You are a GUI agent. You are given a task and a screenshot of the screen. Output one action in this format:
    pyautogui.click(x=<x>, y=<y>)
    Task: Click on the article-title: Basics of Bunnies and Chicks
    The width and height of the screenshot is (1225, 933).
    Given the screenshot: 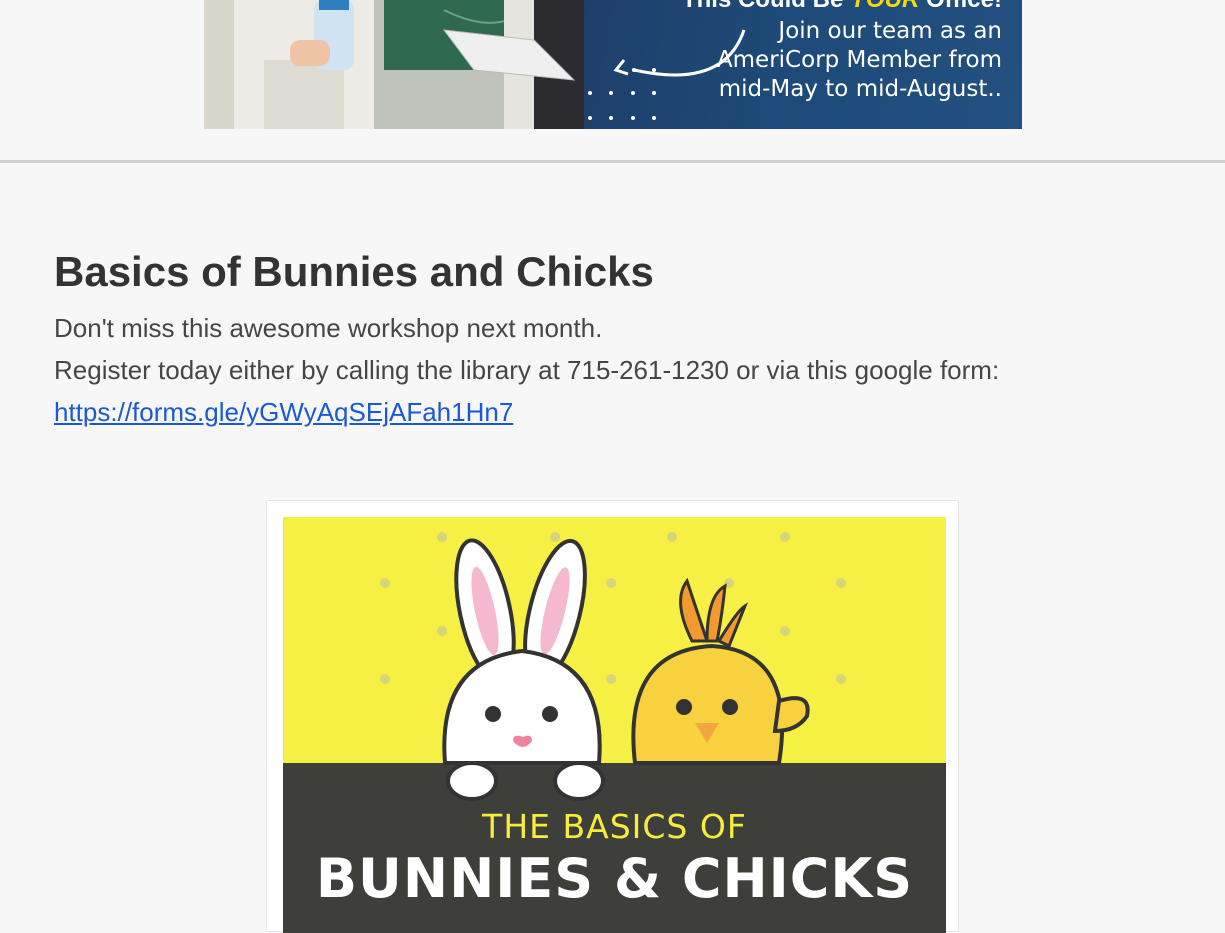 What is the action you would take?
    pyautogui.click(x=354, y=271)
    